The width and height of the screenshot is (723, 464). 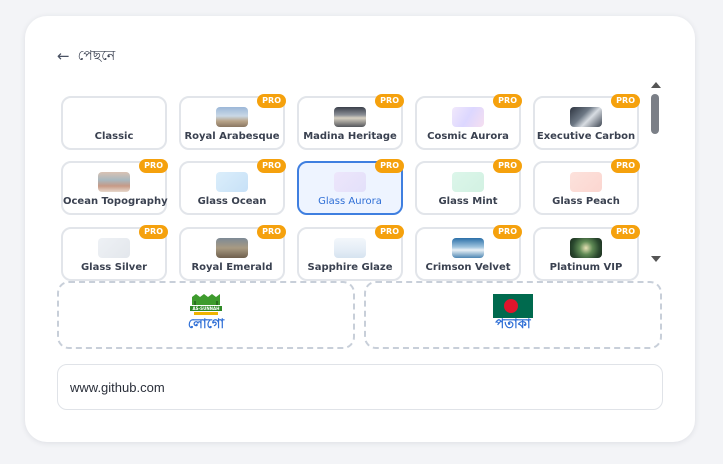 What do you see at coordinates (468, 136) in the screenshot?
I see `theme-name: Cosmic Aurora` at bounding box center [468, 136].